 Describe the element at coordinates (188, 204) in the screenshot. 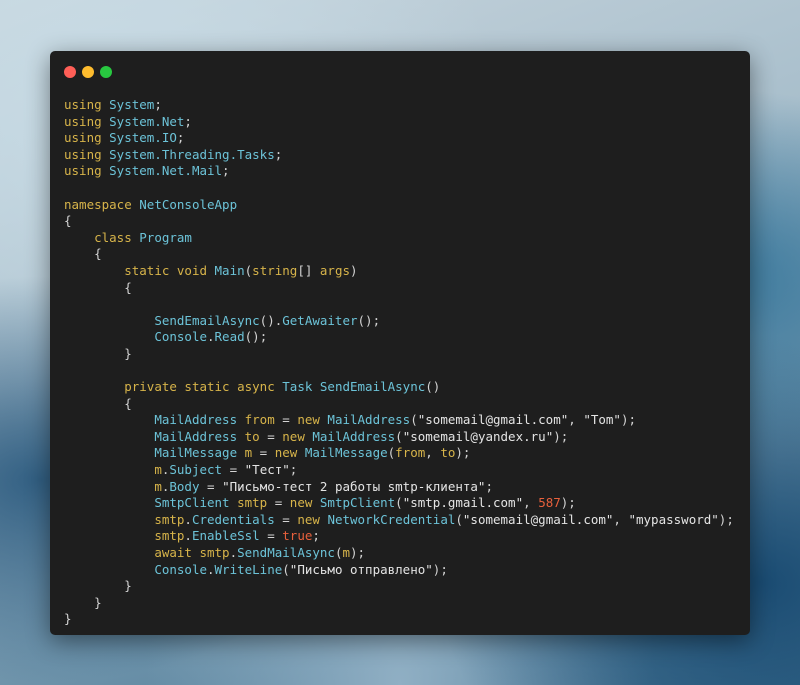

I see `code-token: NetConsoleApp` at that location.